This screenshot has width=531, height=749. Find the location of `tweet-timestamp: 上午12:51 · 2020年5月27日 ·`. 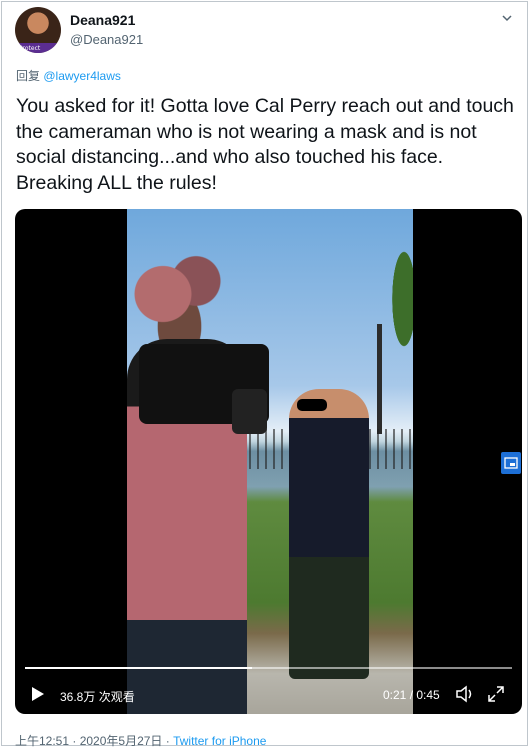

tweet-timestamp: 上午12:51 · 2020年5月27日 · is located at coordinates (94, 741).